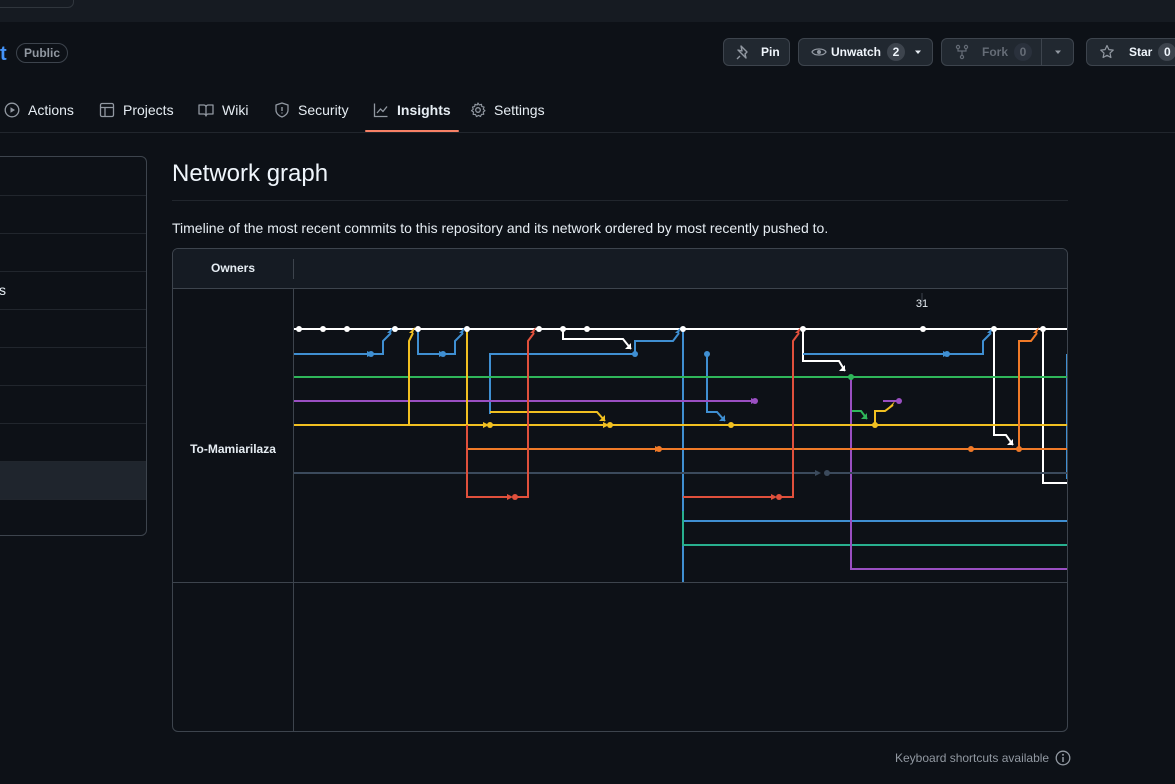 The width and height of the screenshot is (1175, 784). Describe the element at coordinates (1007, 52) in the screenshot. I see `fork-button: Fork 0` at that location.